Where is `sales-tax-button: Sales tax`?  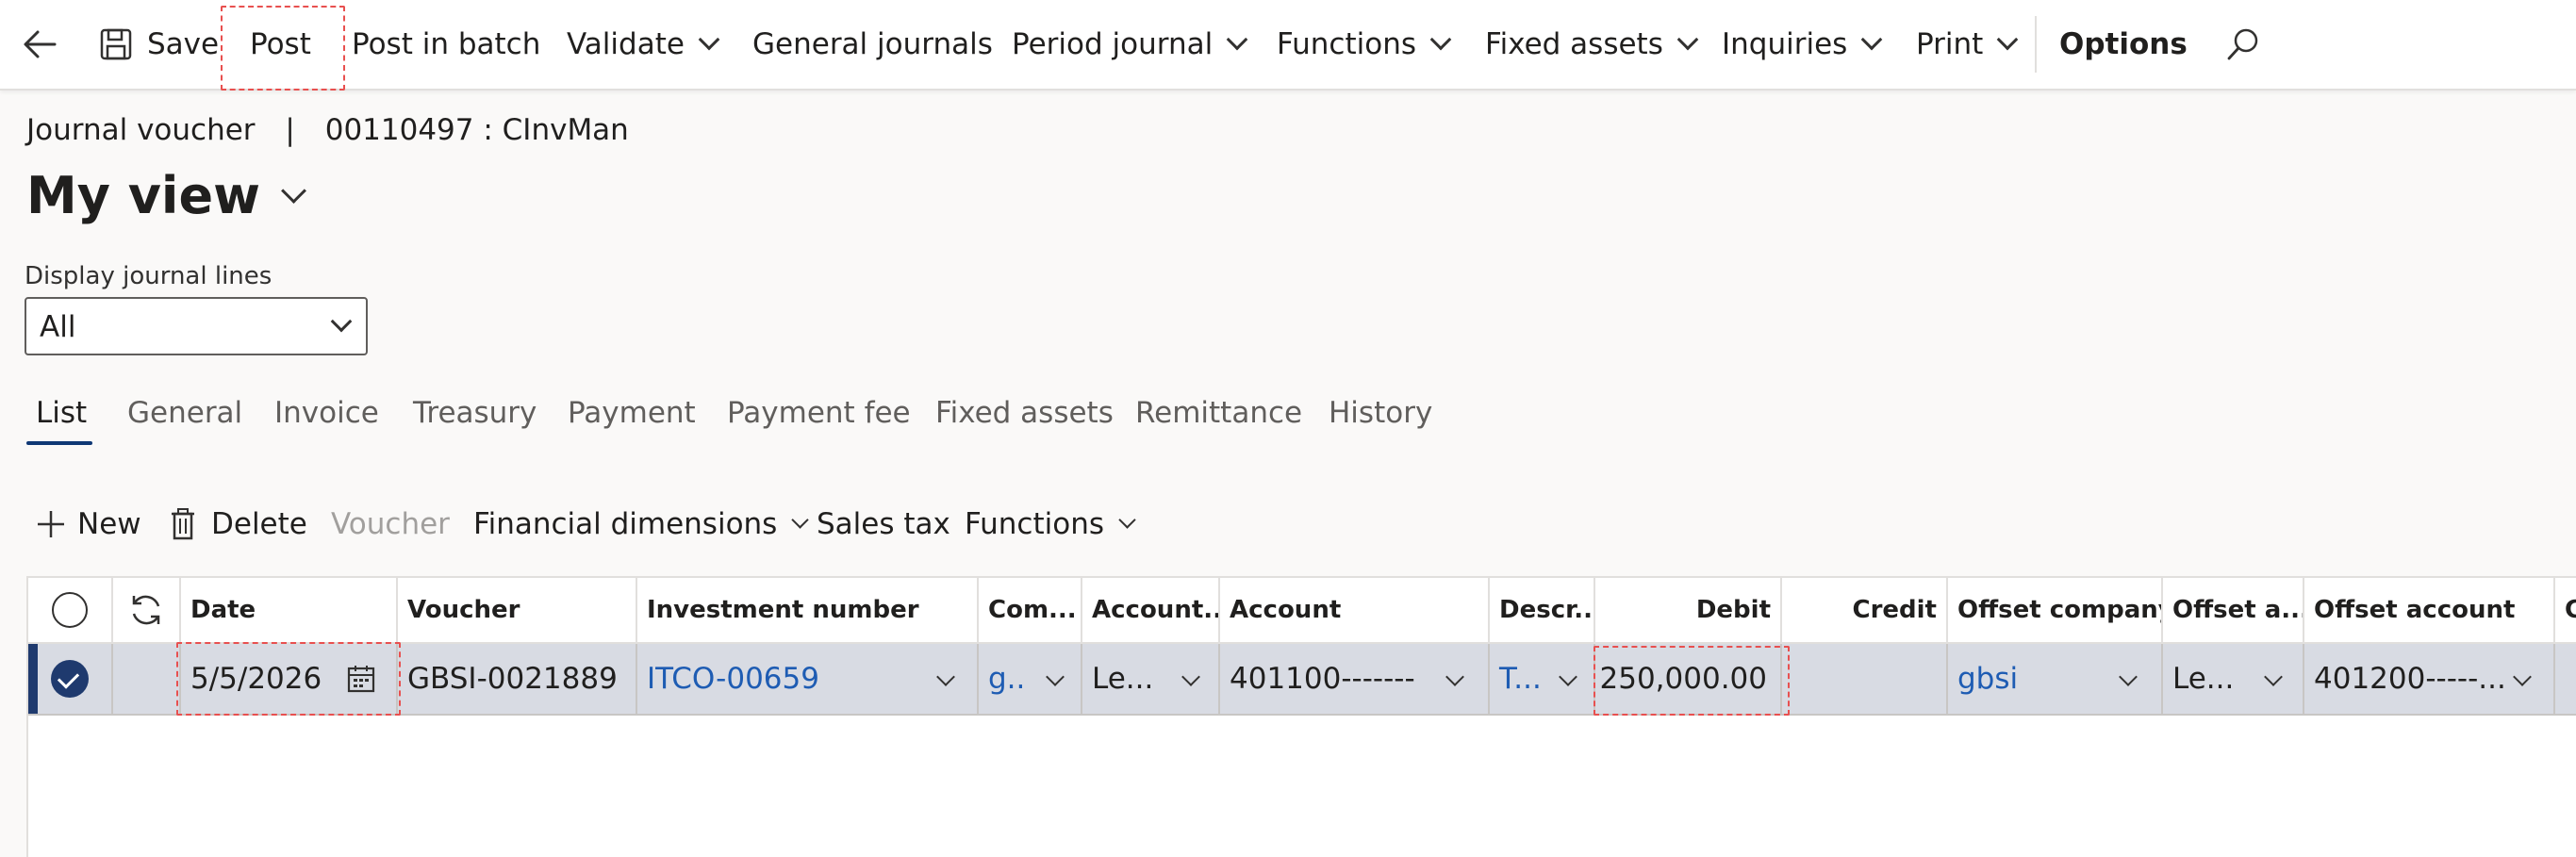 sales-tax-button: Sales tax is located at coordinates (883, 524).